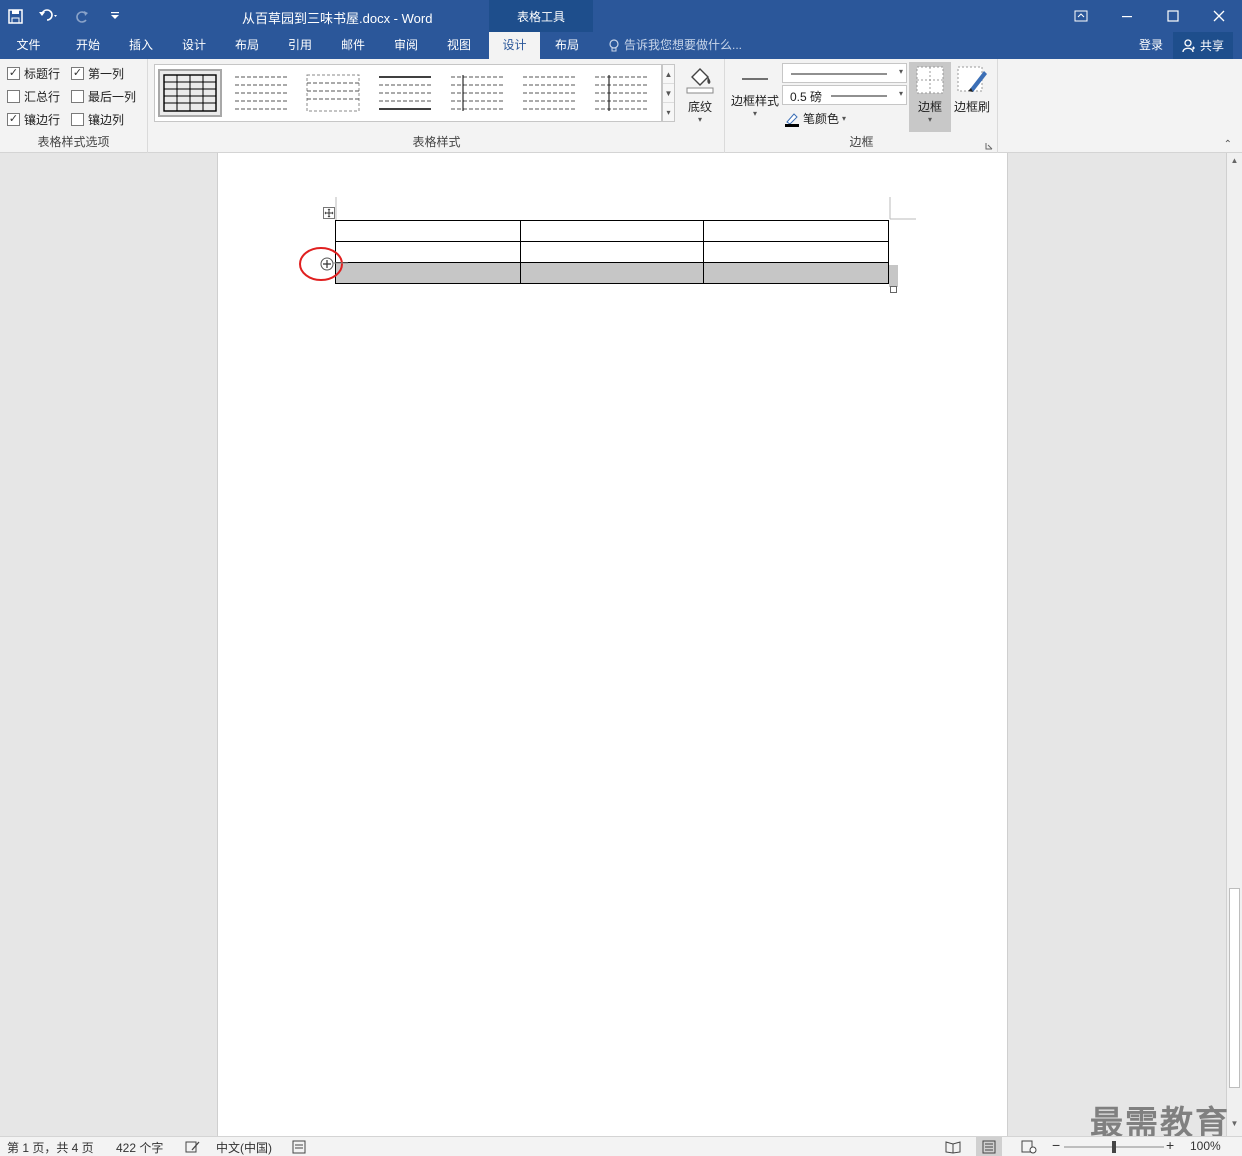  I want to click on table-style-bordered-thumbnail, so click(621, 93).